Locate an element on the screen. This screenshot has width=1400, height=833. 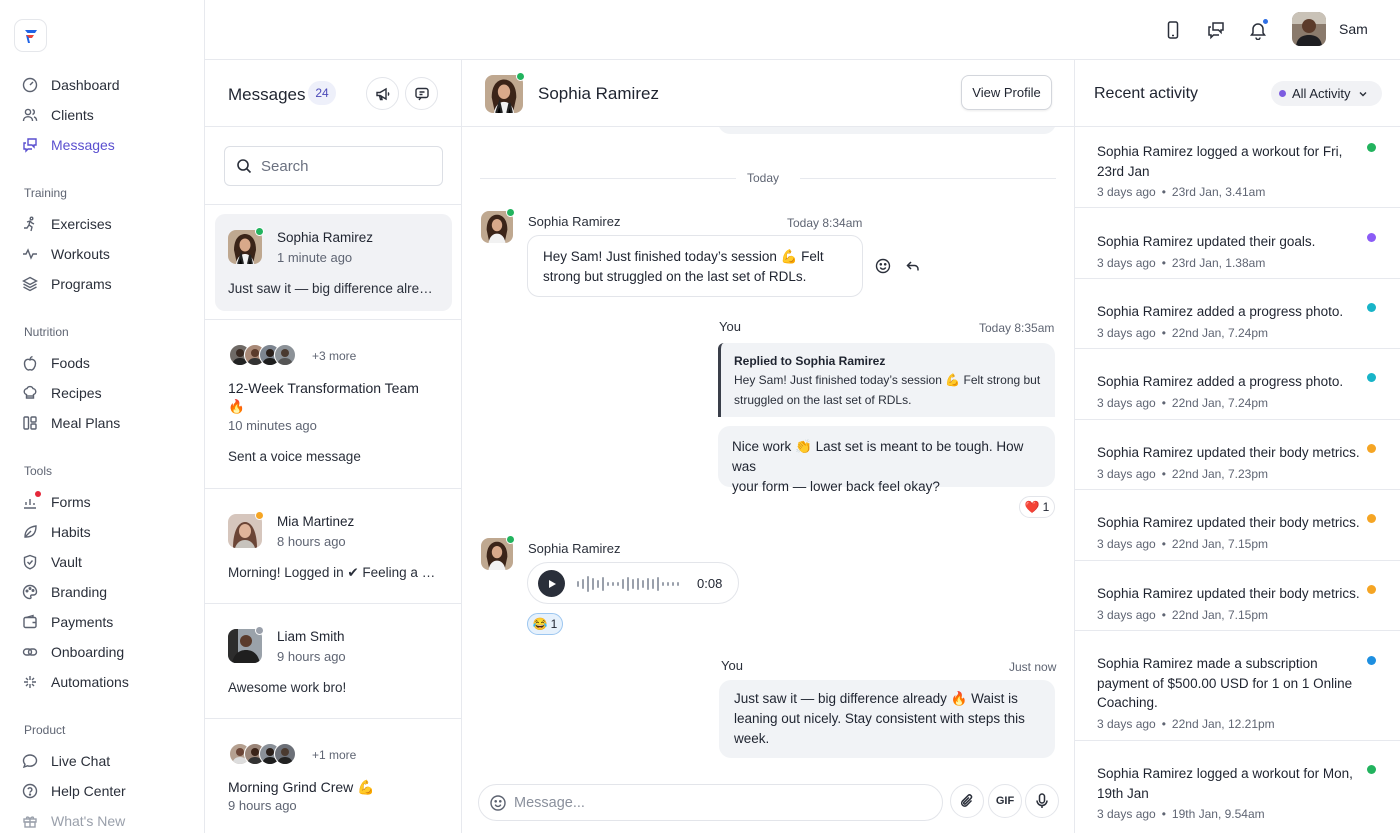
chat-bubbles-icon is located at coordinates (1216, 30).